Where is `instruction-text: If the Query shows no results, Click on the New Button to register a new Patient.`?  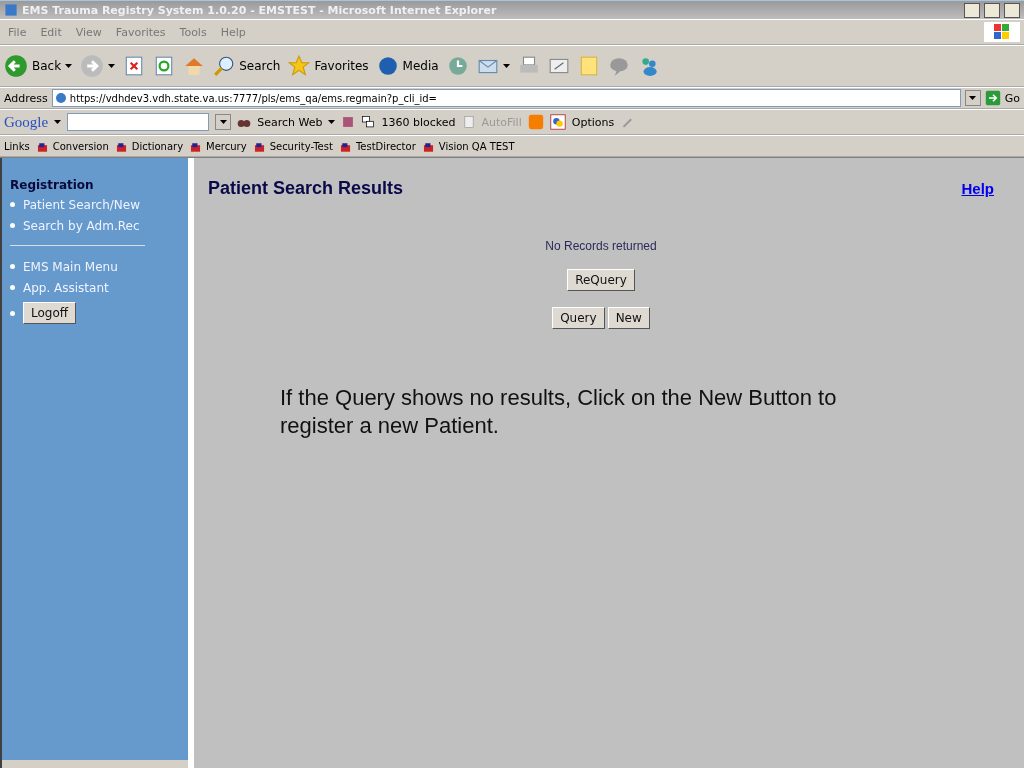
instruction-text: If the Query shows no results, Click on the New Button to register a new Patient. is located at coordinates (559, 412).